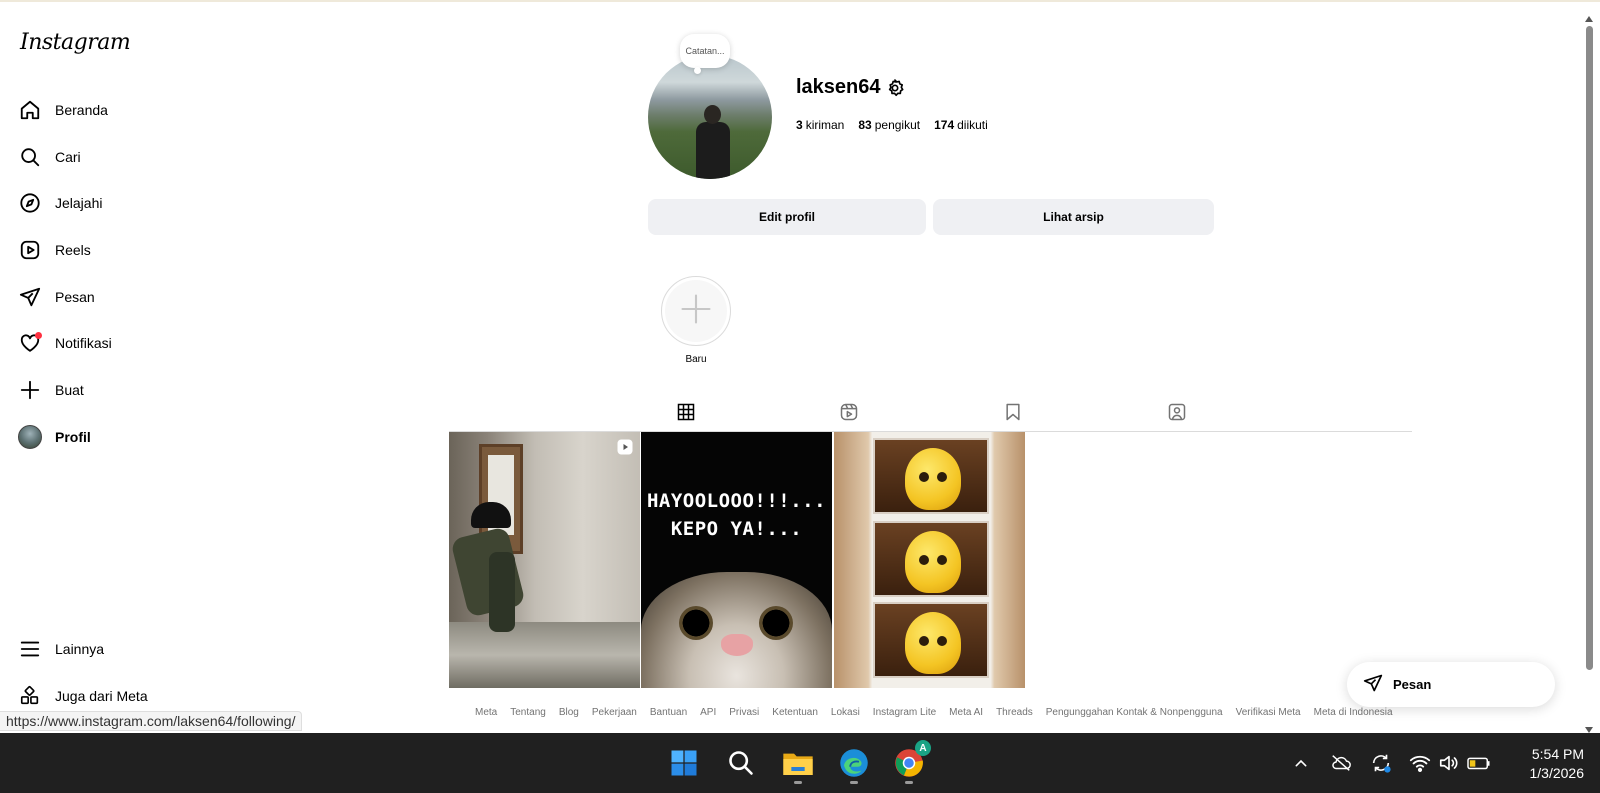  Describe the element at coordinates (1353, 712) in the screenshot. I see `footer-link: Meta di Indonesia` at that location.